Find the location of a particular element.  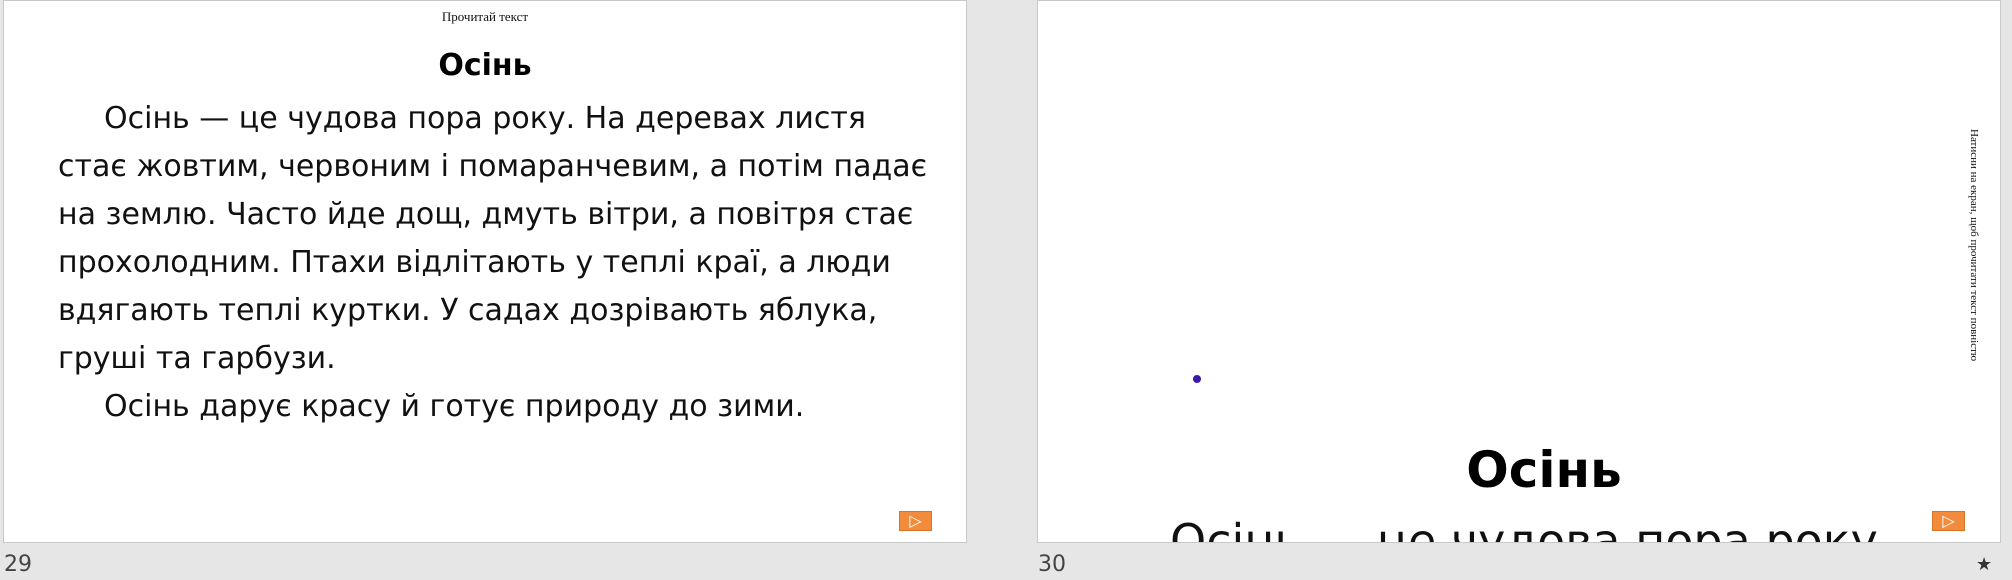

star-icon: ★ is located at coordinates (1984, 564).